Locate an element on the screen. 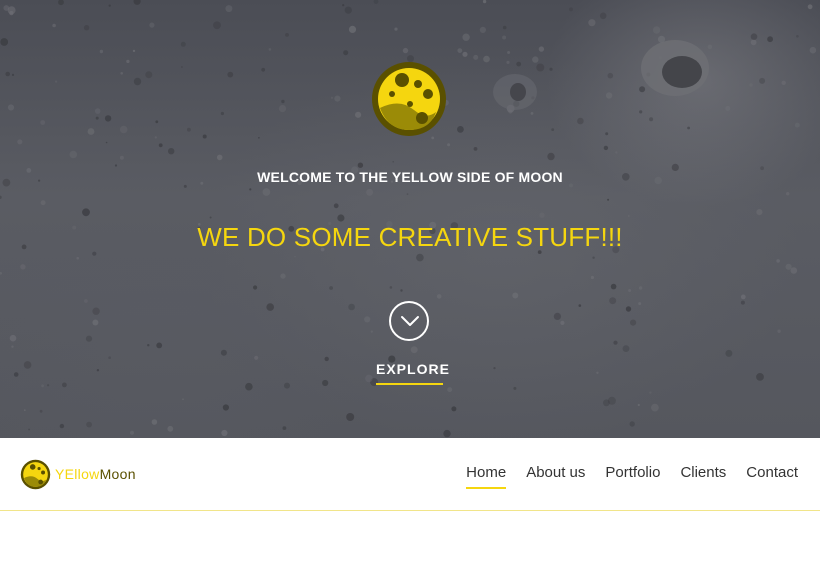  explore-button is located at coordinates (409, 321).